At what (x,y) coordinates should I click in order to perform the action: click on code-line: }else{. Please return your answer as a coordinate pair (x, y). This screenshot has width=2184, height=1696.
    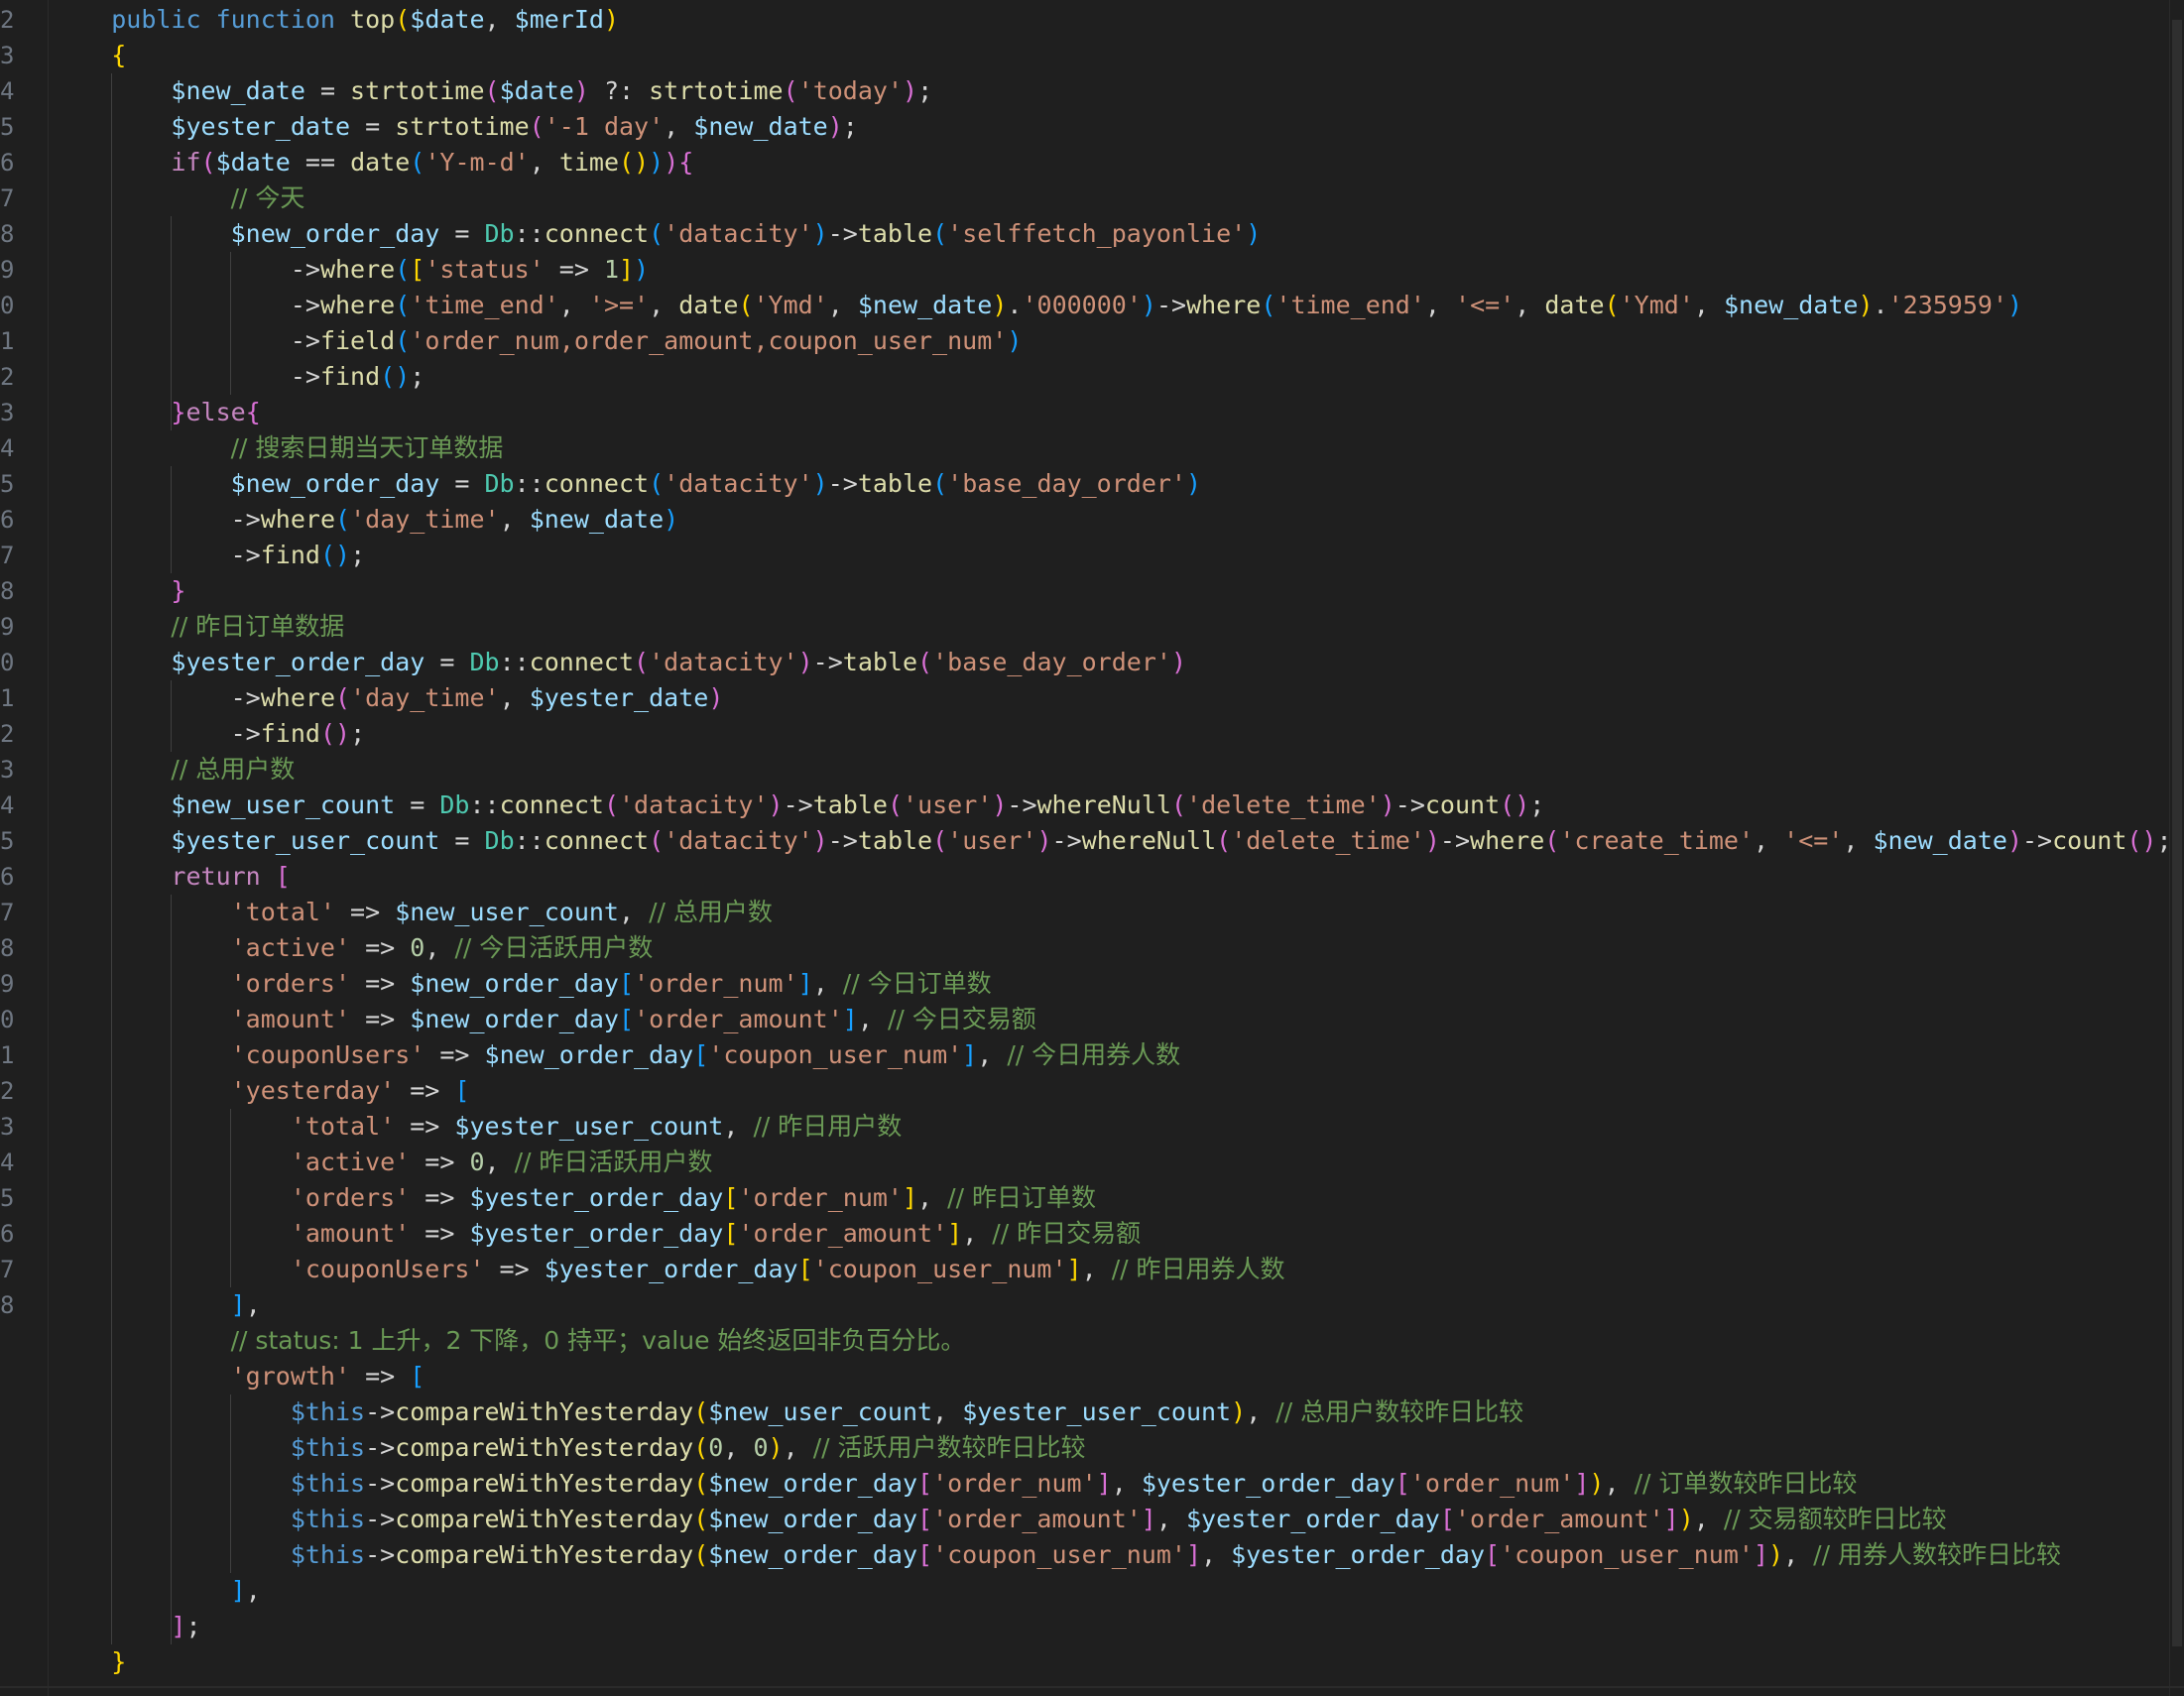
    Looking at the image, I should click on (156, 412).